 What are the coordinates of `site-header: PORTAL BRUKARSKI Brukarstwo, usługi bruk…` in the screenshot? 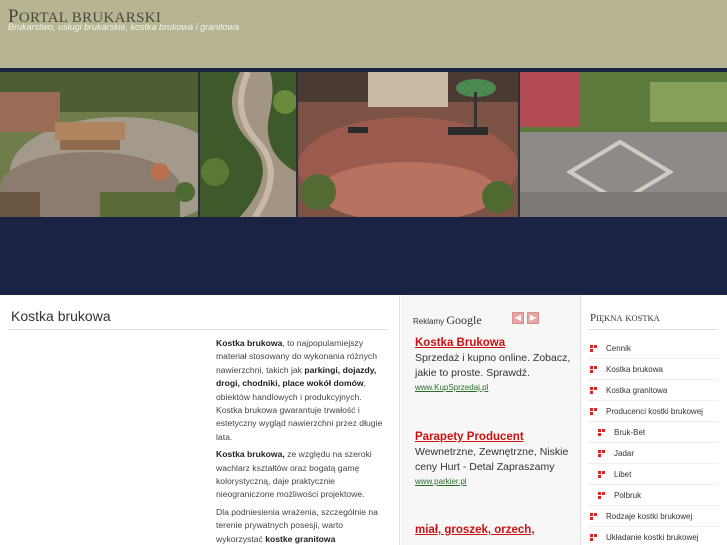 It's located at (363, 34).